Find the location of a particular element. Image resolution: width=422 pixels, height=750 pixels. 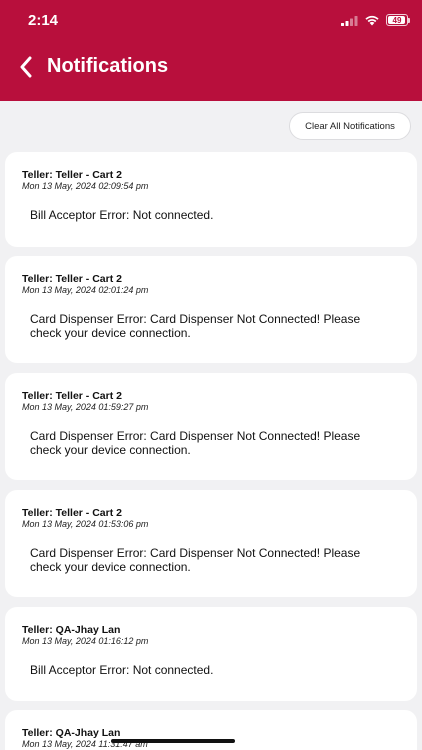

app-header: 2:14 49 Notifications is located at coordinates (211, 50).